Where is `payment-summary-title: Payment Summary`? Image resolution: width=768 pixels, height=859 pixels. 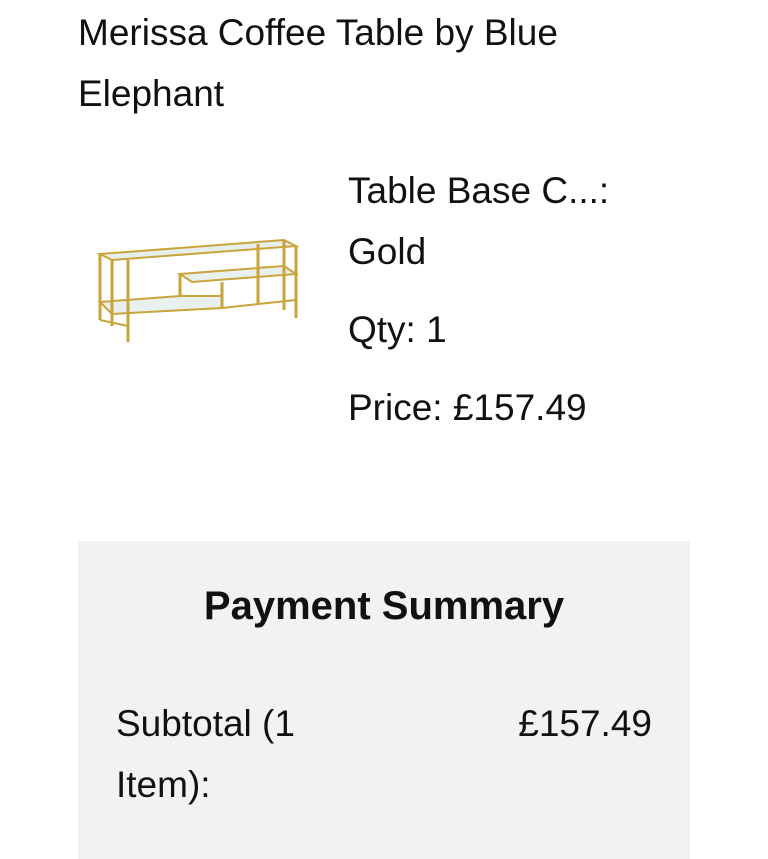
payment-summary-title: Payment Summary is located at coordinates (384, 606).